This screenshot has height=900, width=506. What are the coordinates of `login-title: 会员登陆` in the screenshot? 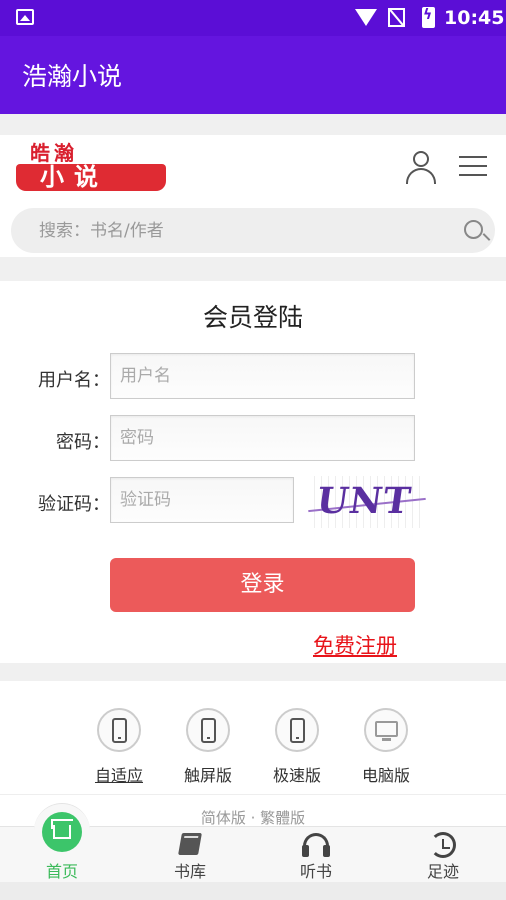 It's located at (252, 317).